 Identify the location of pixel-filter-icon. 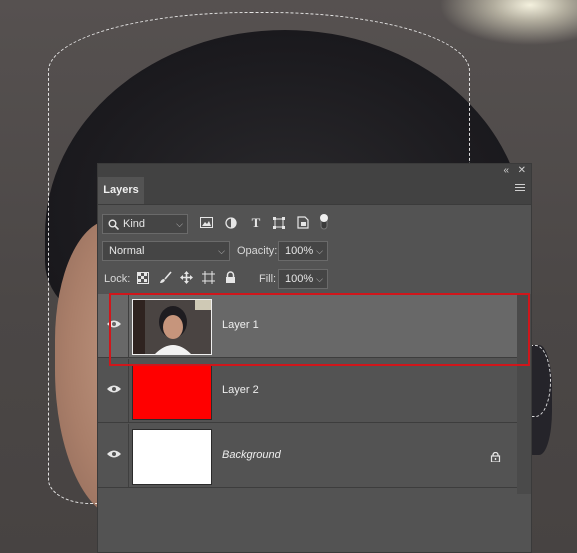
(206, 223).